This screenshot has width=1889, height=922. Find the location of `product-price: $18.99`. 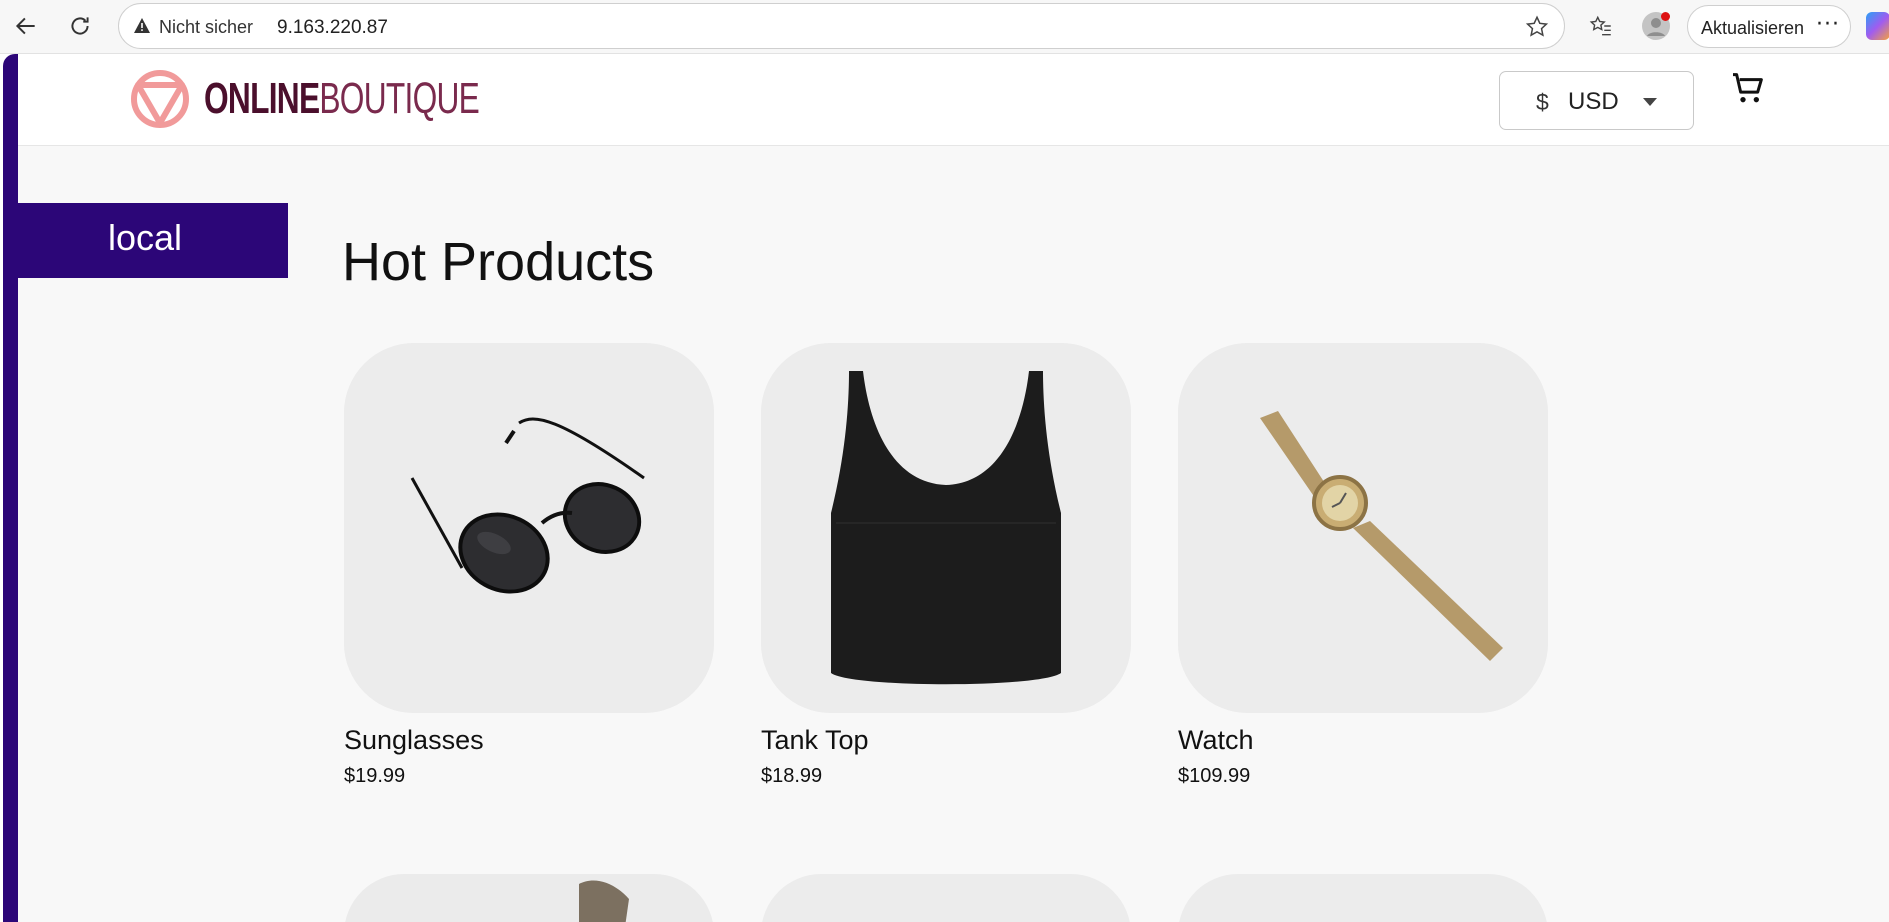

product-price: $18.99 is located at coordinates (792, 776).